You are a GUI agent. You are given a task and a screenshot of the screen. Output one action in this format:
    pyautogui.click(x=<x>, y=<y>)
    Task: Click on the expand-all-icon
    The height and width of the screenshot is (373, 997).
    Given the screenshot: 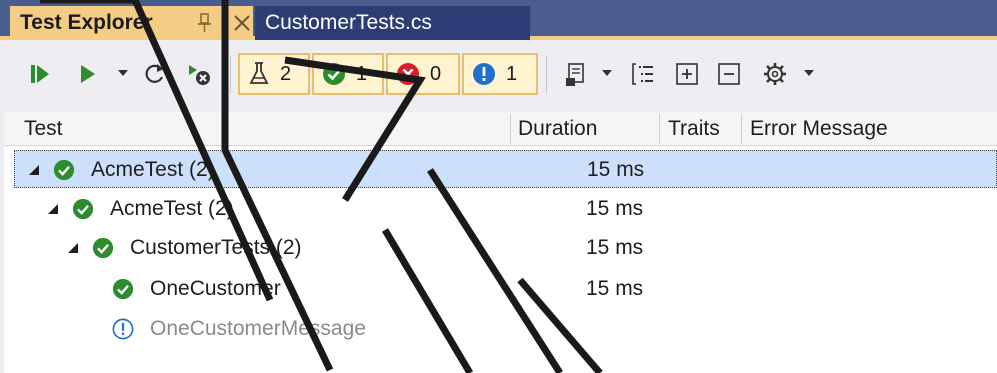 What is the action you would take?
    pyautogui.click(x=687, y=74)
    